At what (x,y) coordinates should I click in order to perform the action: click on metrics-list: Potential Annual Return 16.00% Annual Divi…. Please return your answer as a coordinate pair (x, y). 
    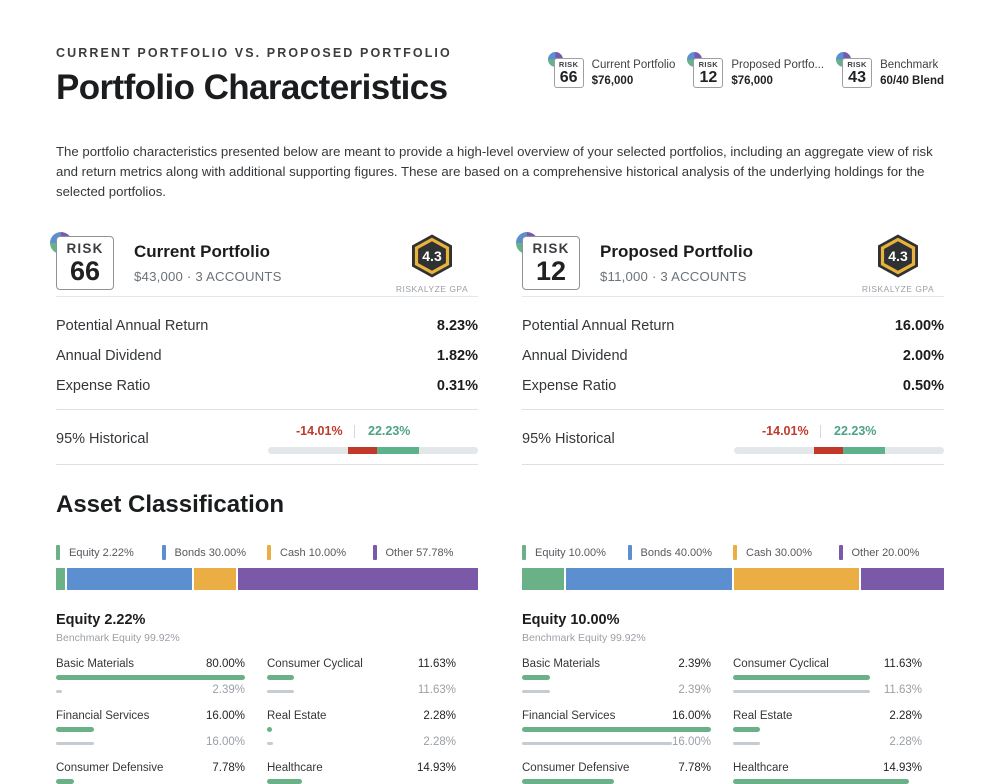
    Looking at the image, I should click on (733, 353).